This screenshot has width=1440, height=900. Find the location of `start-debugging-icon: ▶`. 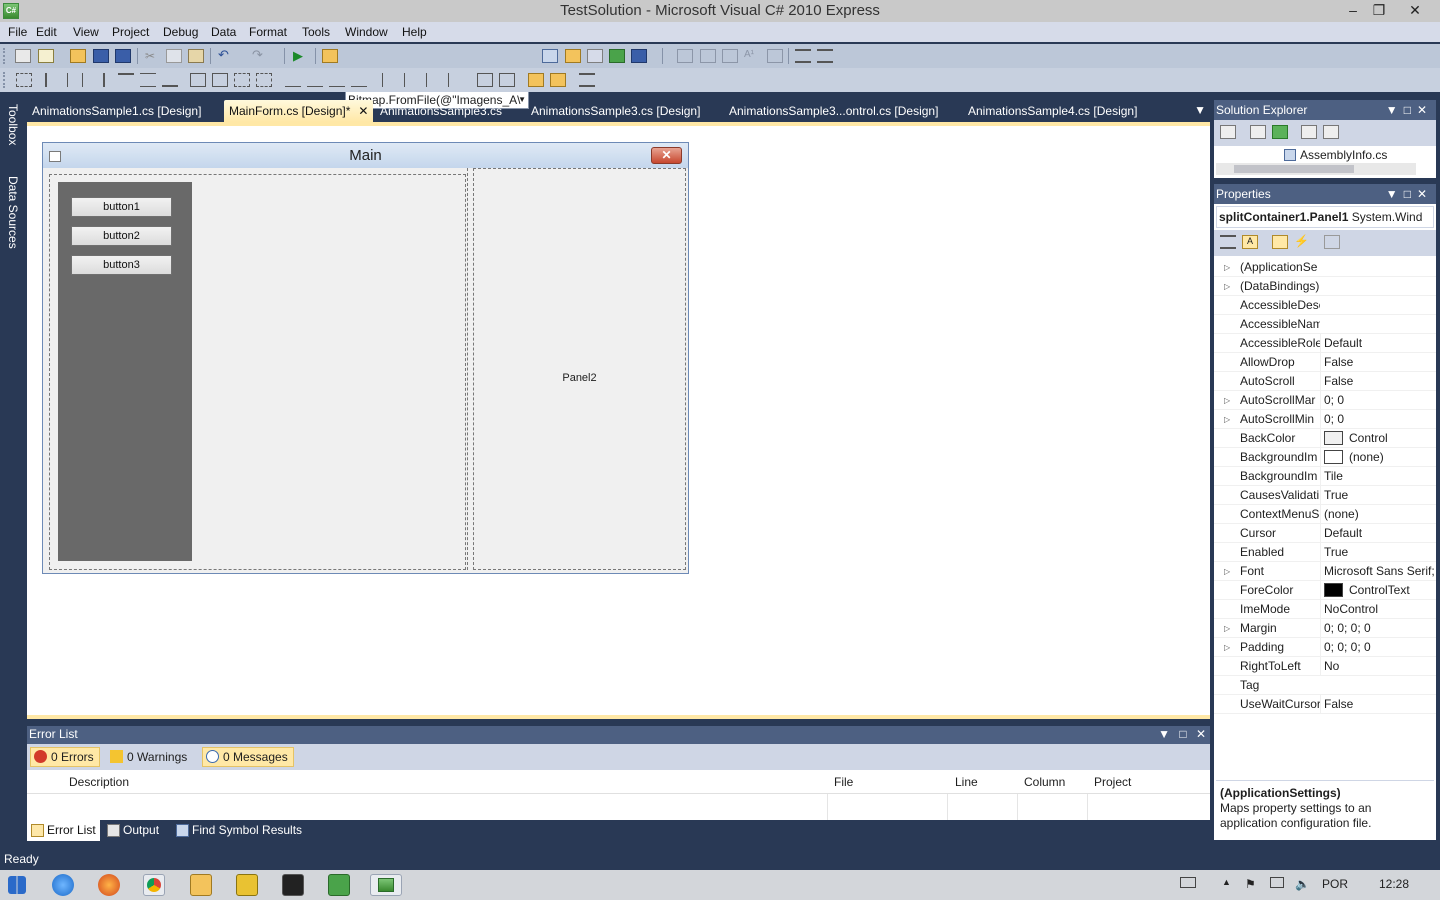

start-debugging-icon: ▶ is located at coordinates (301, 56).